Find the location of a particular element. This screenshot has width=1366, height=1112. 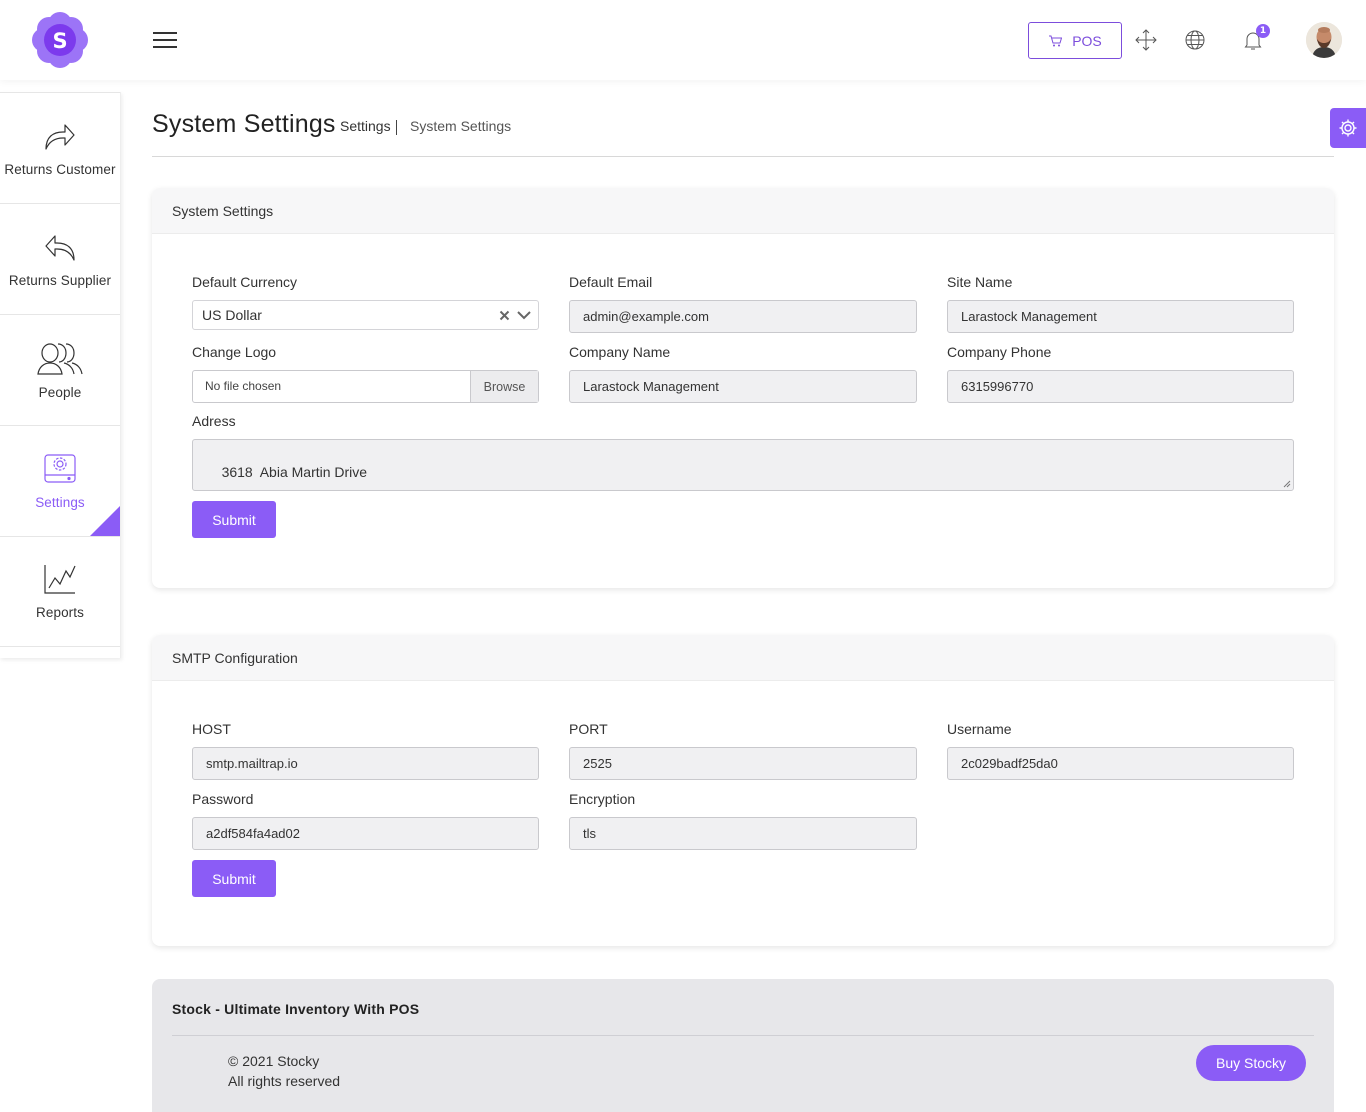

sidebar-item-returns-customer: Returns Customer is located at coordinates (60, 147).